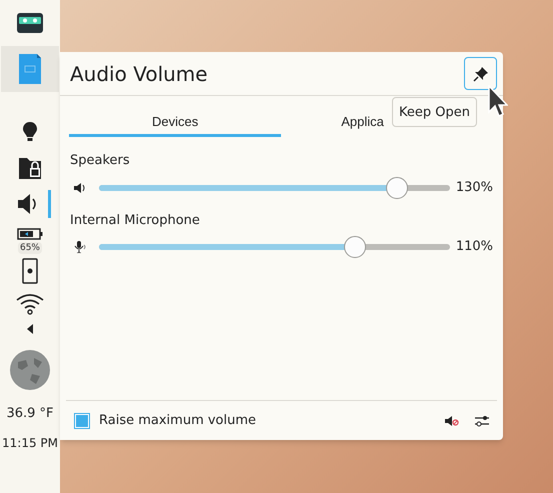 The image size is (553, 493). I want to click on pin-icon, so click(480, 74).